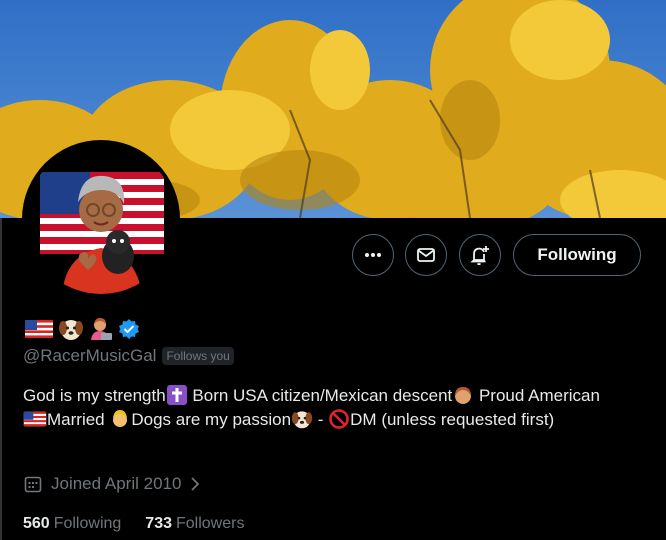 The width and height of the screenshot is (666, 540). I want to click on envelope-icon, so click(426, 255).